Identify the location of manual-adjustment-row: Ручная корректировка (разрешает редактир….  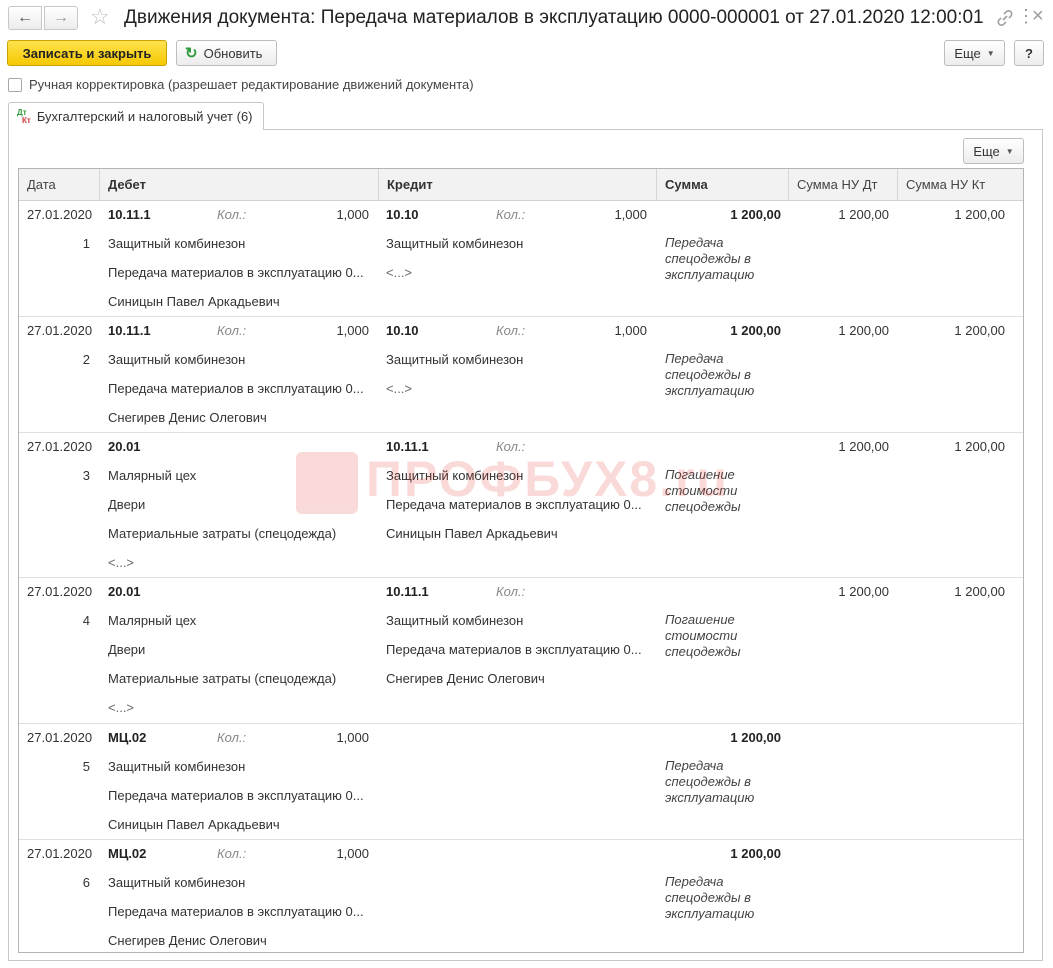
(241, 84).